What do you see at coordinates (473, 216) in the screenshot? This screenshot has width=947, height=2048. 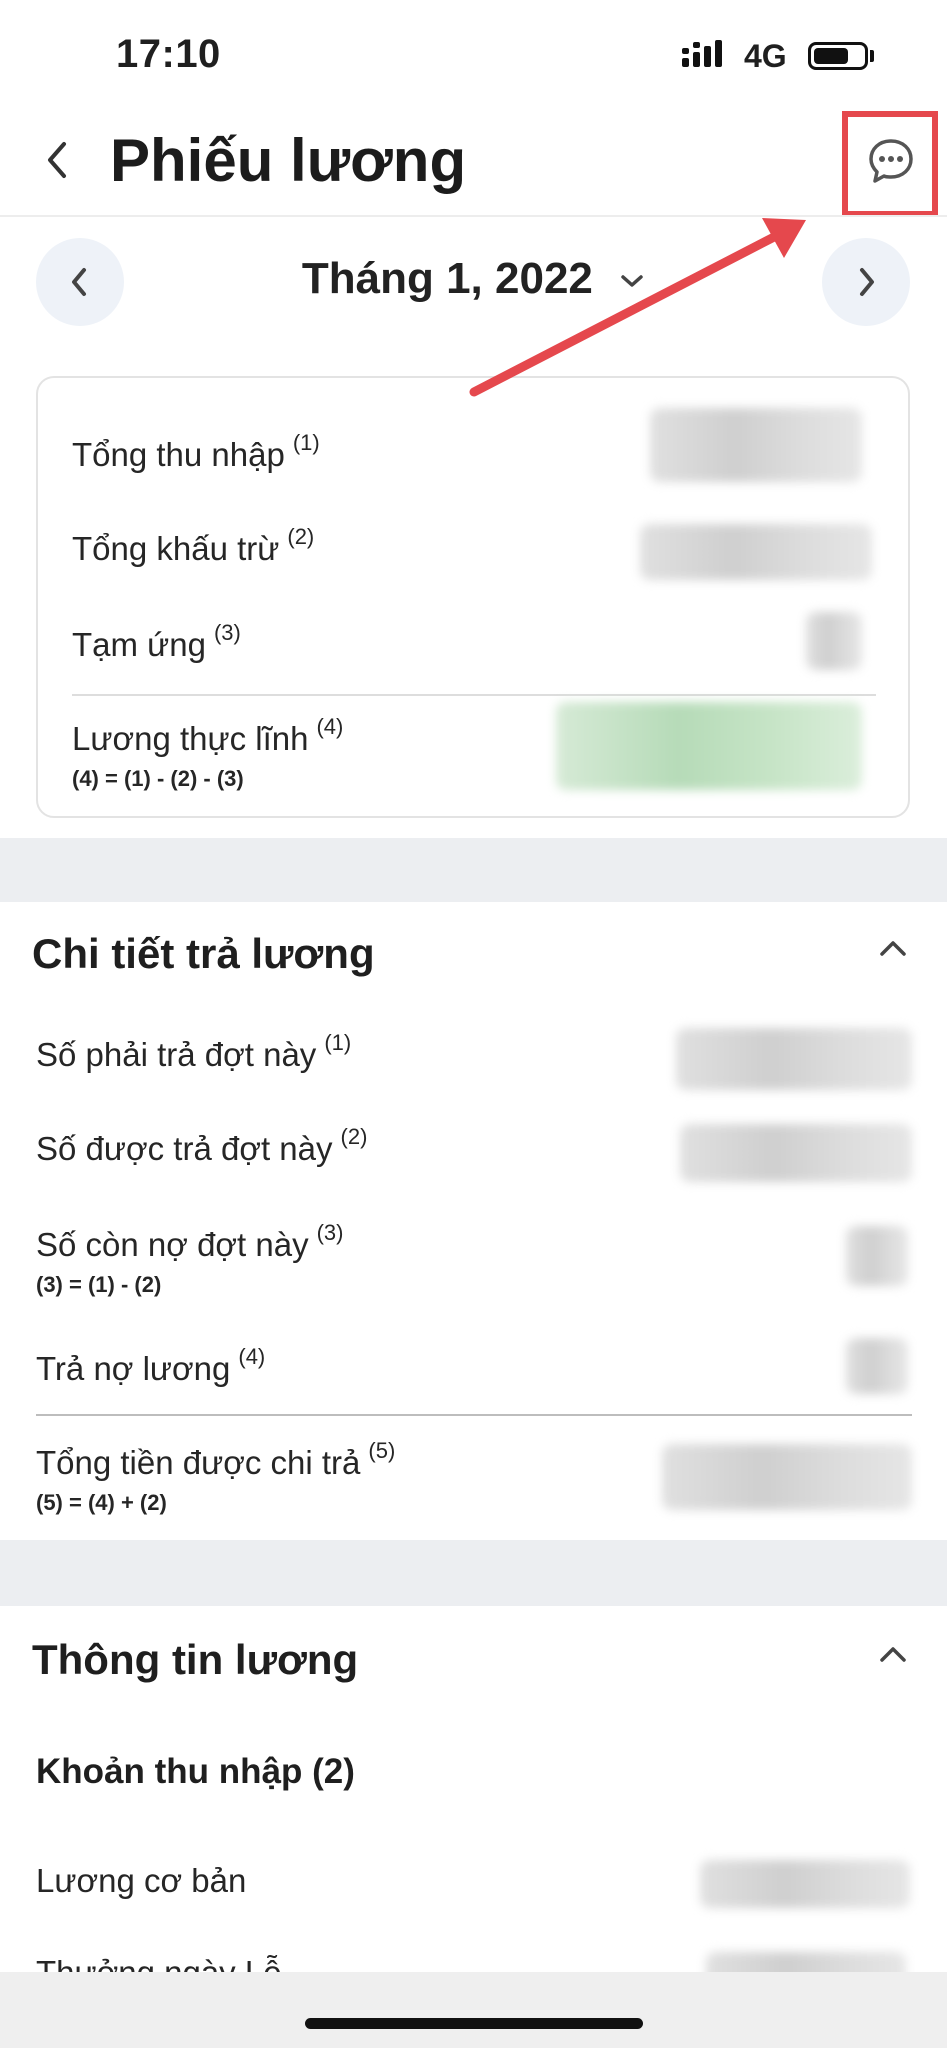 I see `header-divider` at bounding box center [473, 216].